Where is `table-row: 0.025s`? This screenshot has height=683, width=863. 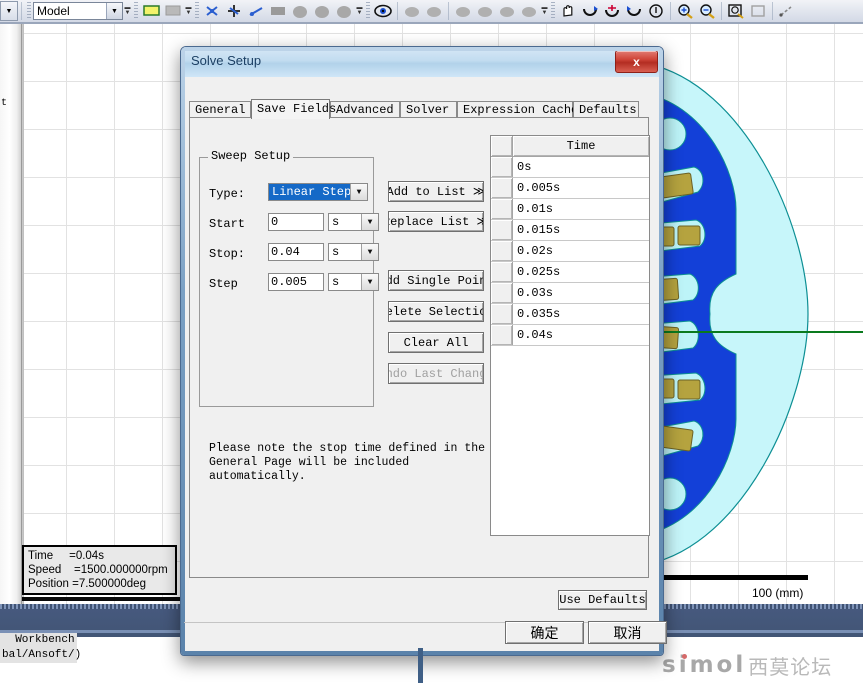
table-row: 0.025s is located at coordinates (570, 272).